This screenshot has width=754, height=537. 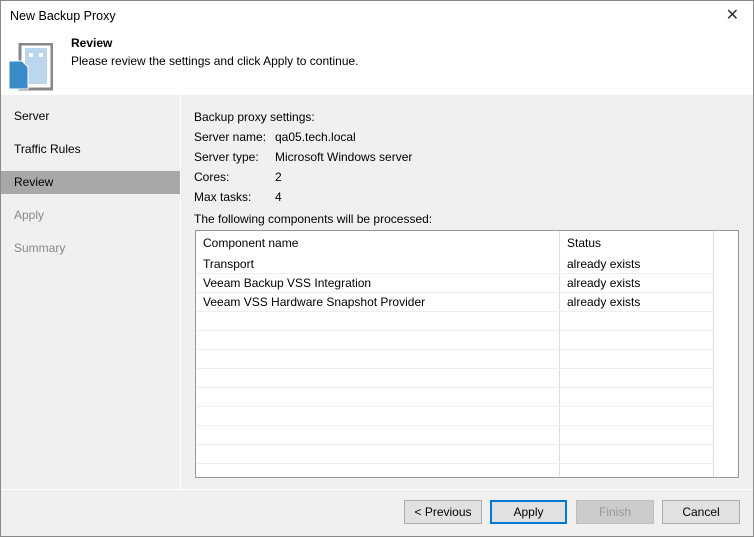 What do you see at coordinates (226, 157) in the screenshot?
I see `server-type-label: Server type:` at bounding box center [226, 157].